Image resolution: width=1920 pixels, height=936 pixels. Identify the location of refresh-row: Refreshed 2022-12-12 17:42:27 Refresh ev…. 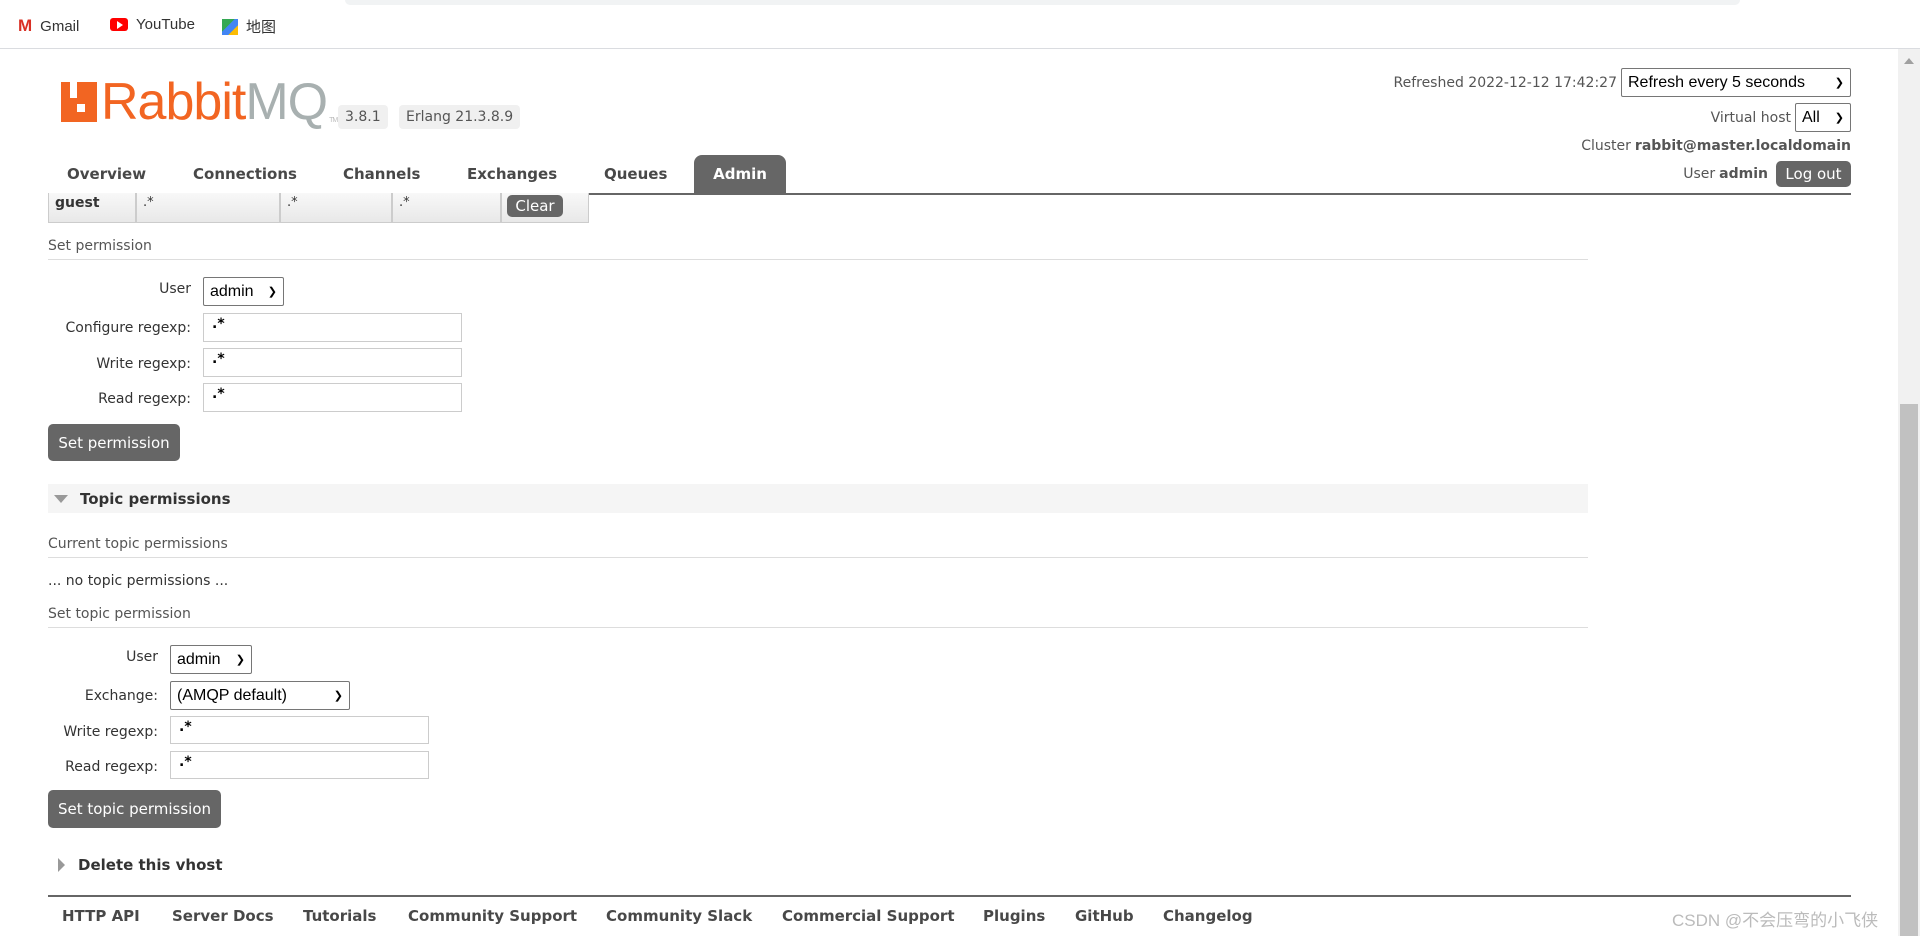
(1622, 82).